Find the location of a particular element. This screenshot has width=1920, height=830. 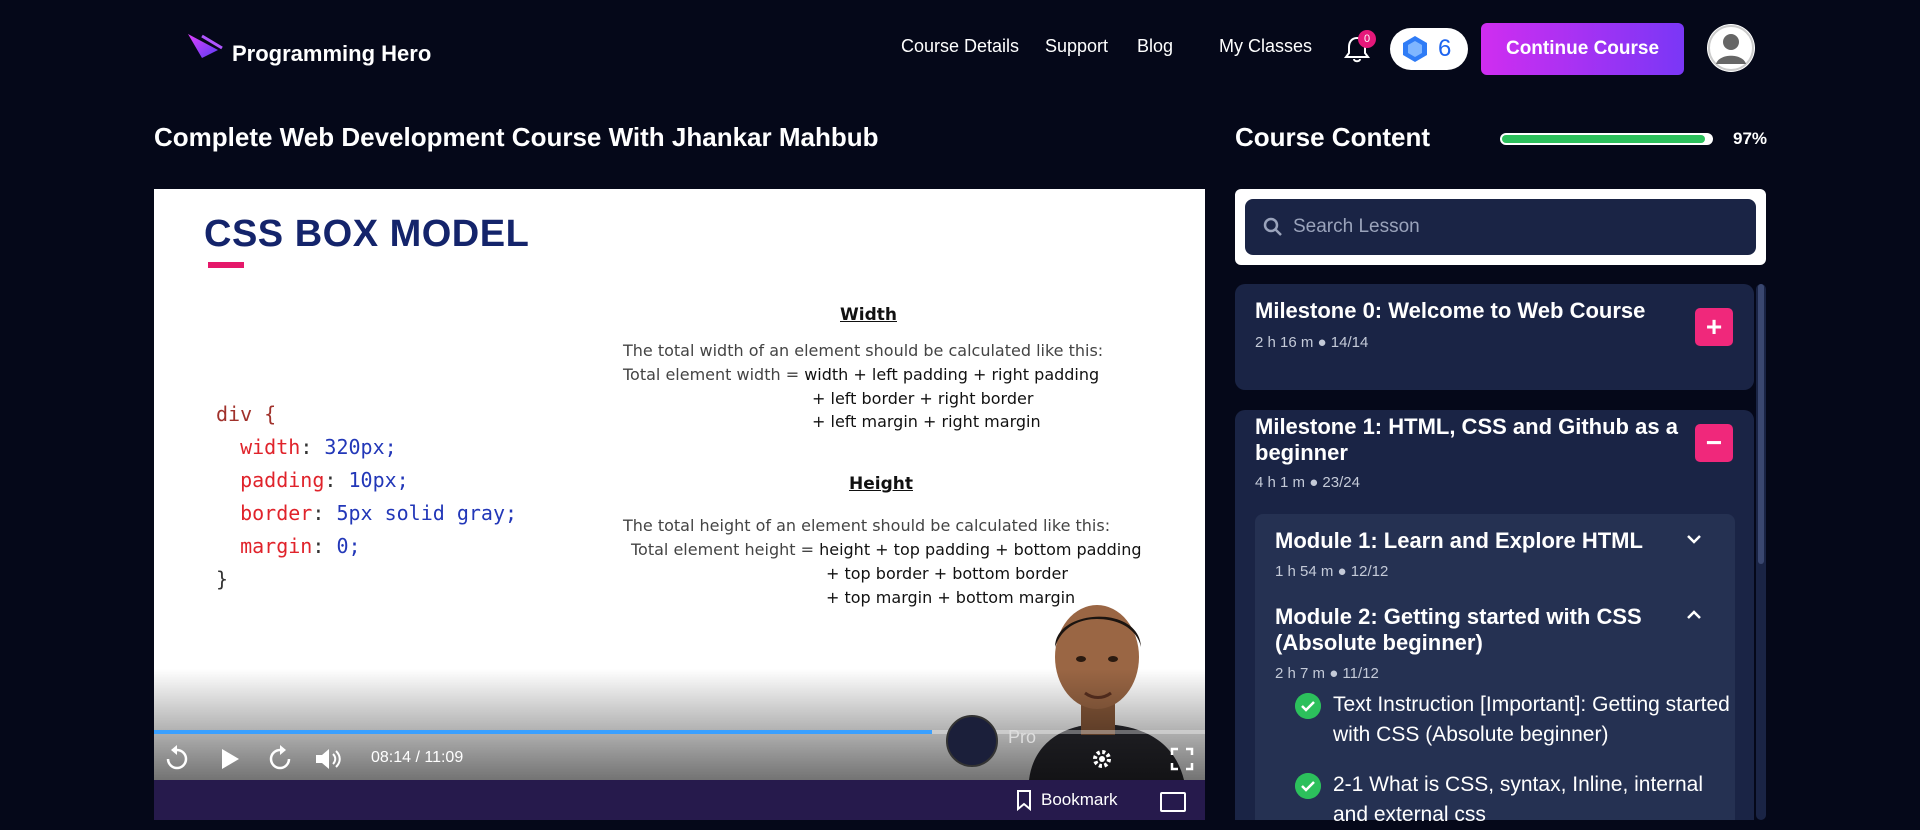

video-progress-fill is located at coordinates (543, 732).